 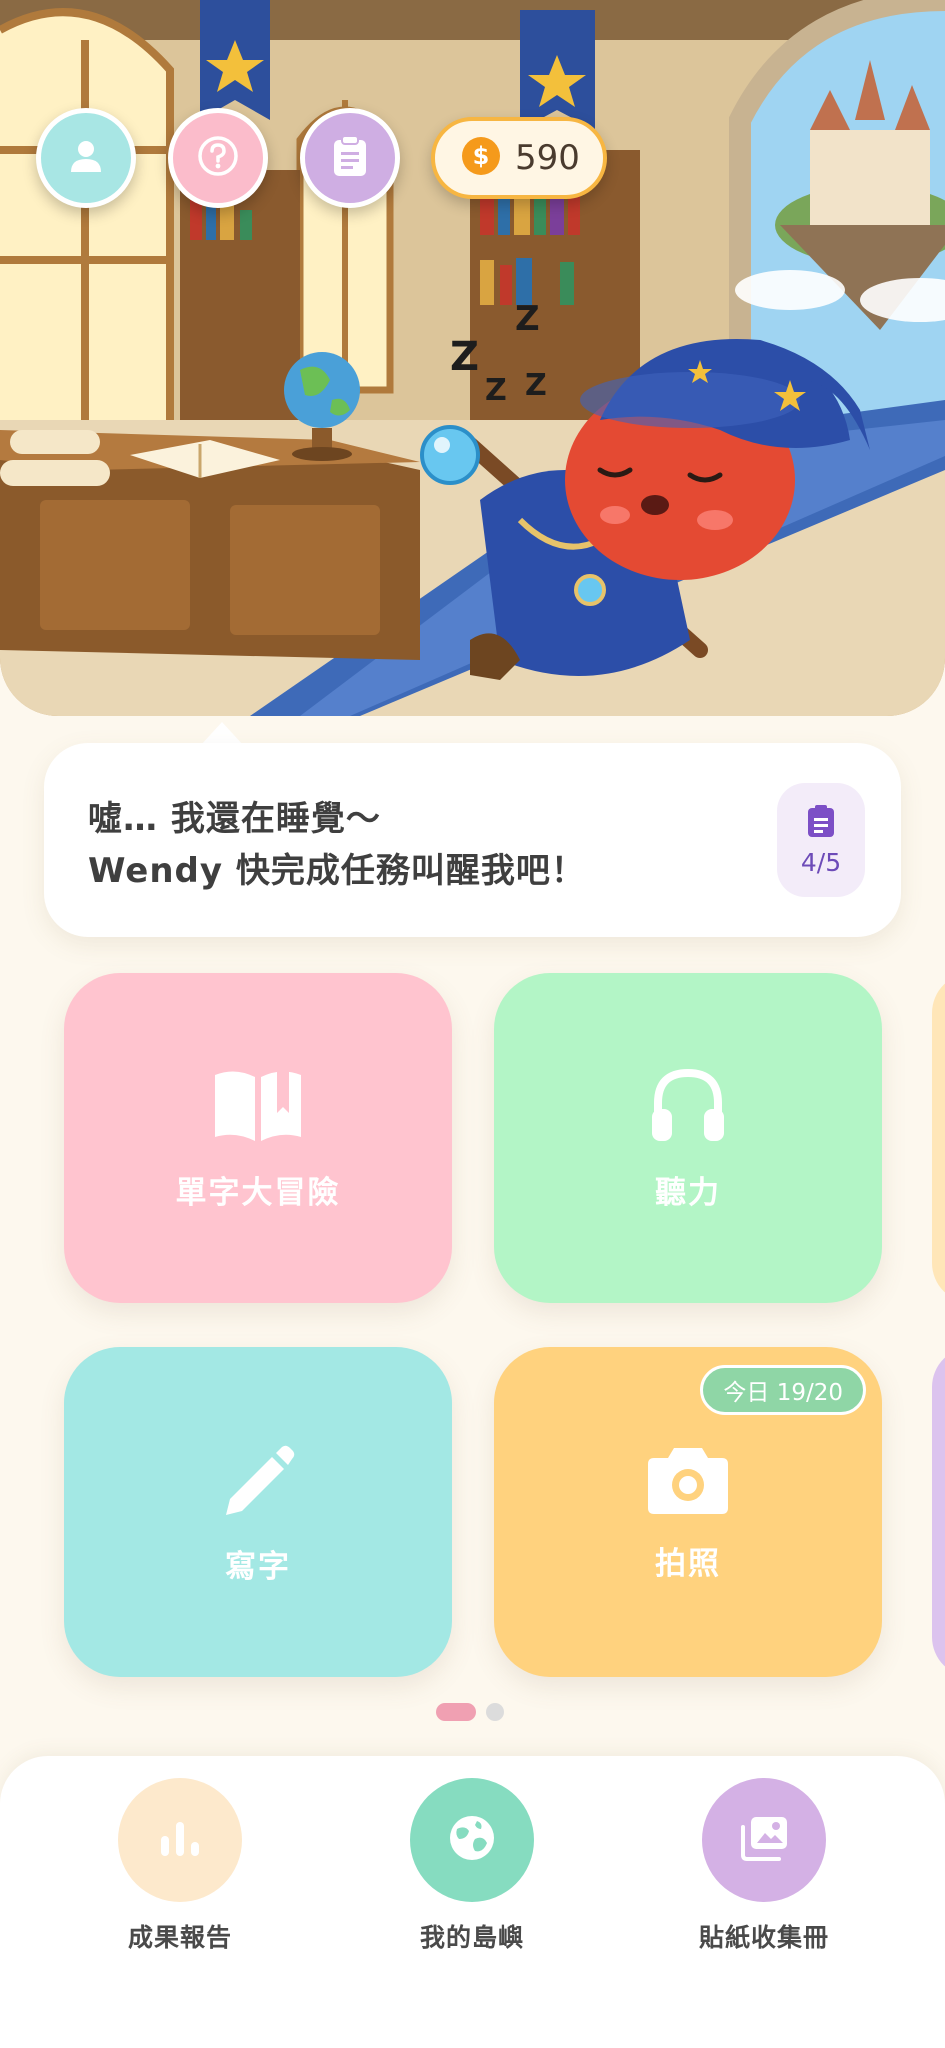 I want to click on tile-label: 單字大冒險, so click(x=258, y=1192).